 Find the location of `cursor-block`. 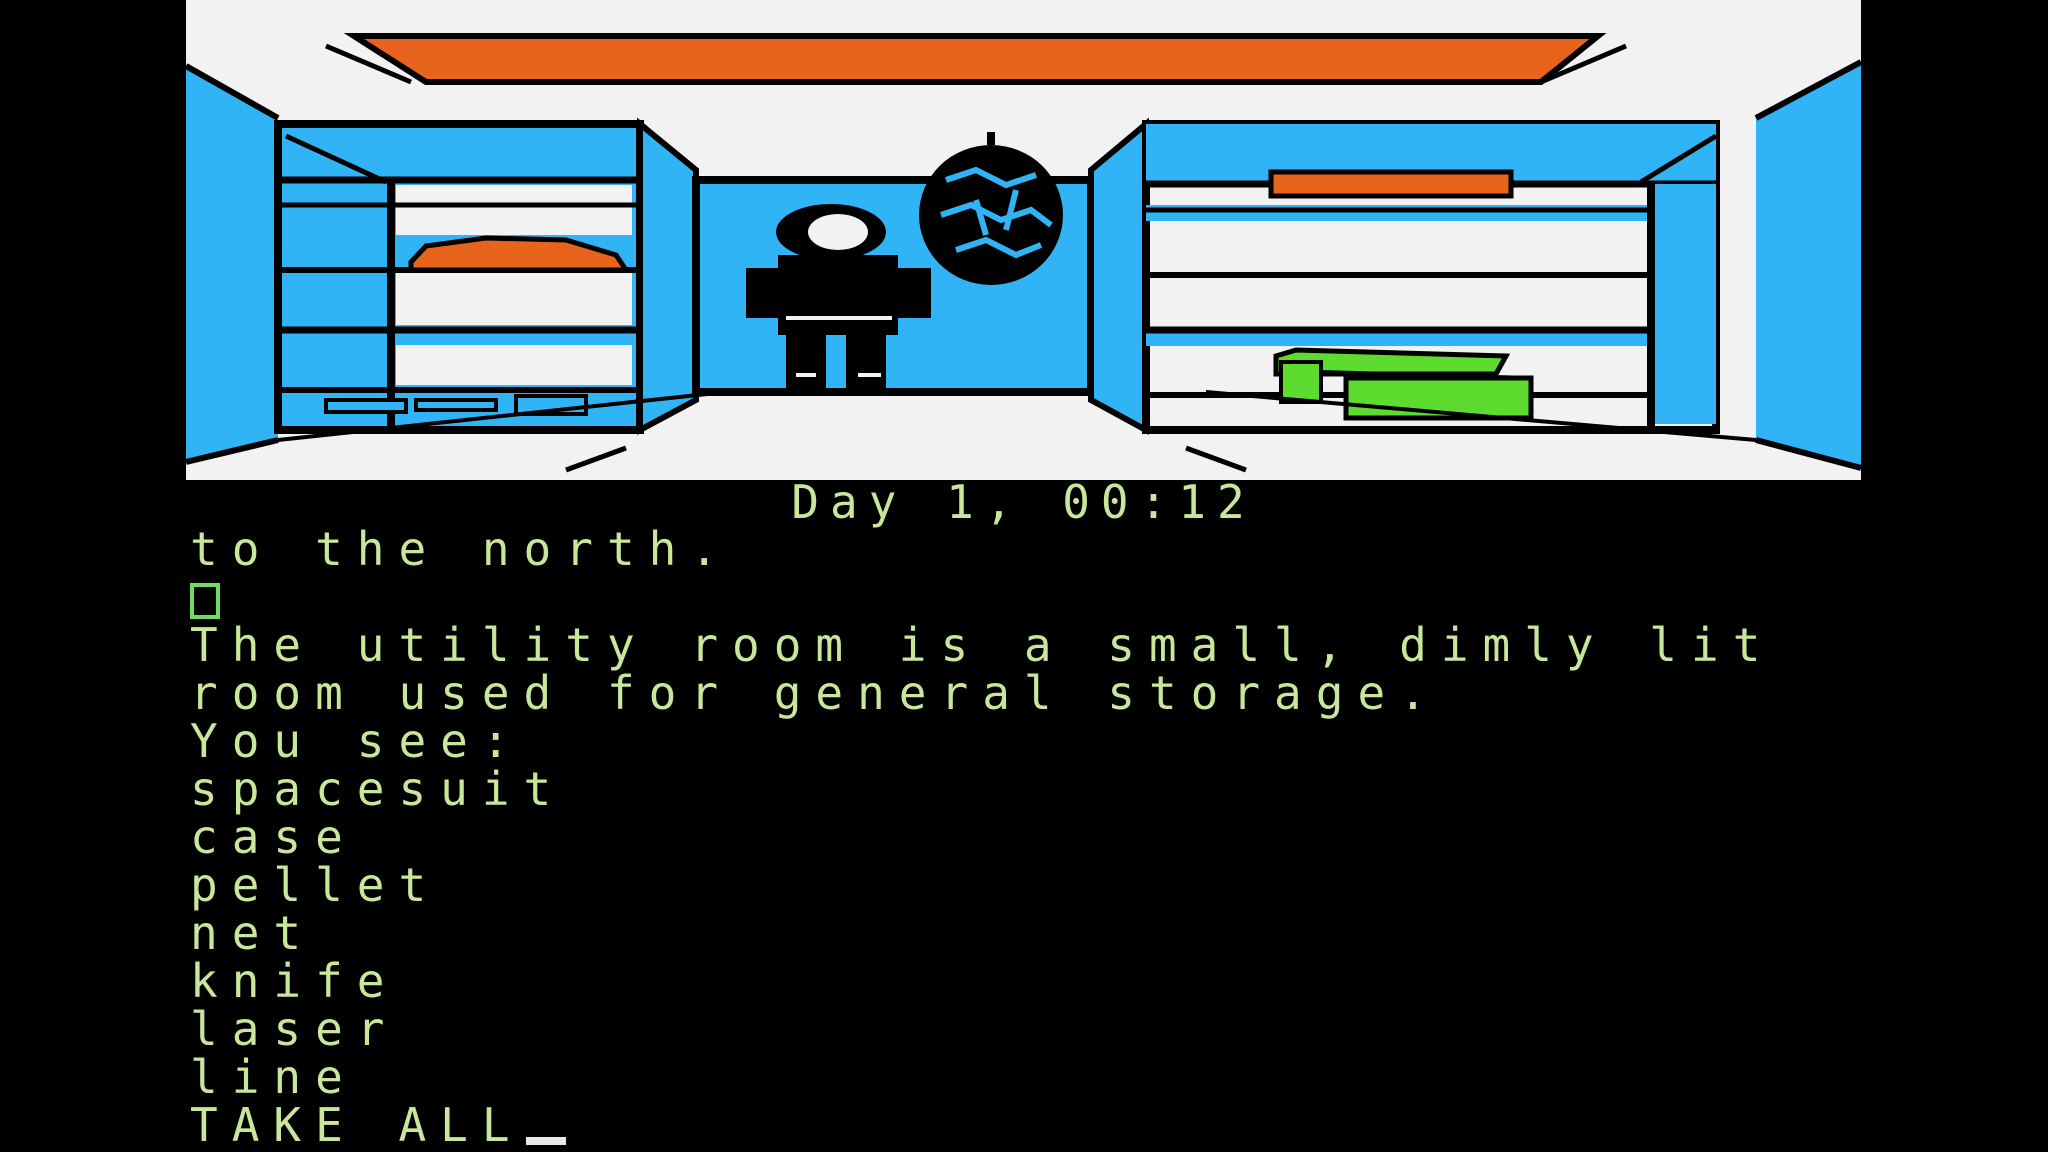

cursor-block is located at coordinates (205, 601).